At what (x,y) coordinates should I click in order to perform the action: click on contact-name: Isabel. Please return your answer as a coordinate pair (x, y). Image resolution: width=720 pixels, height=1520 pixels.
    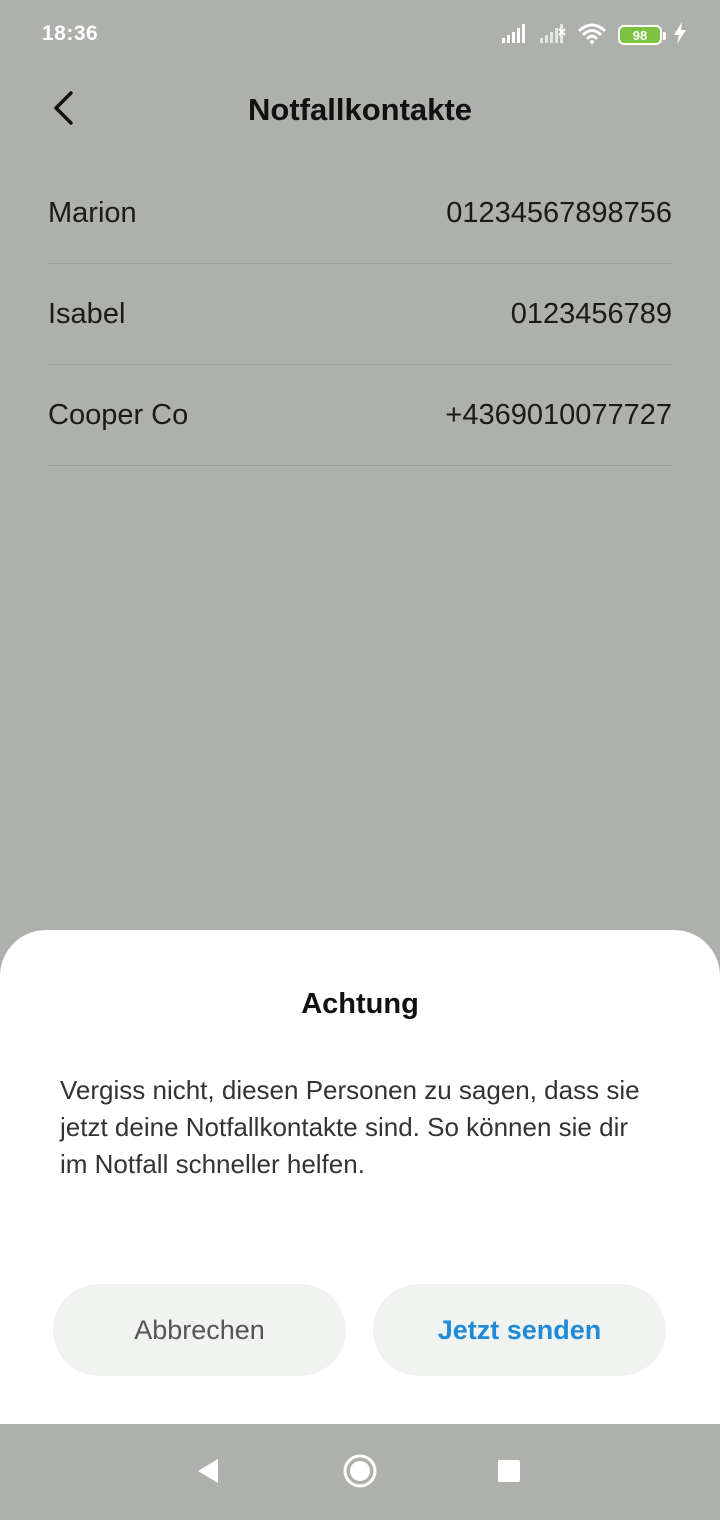
    Looking at the image, I should click on (87, 313).